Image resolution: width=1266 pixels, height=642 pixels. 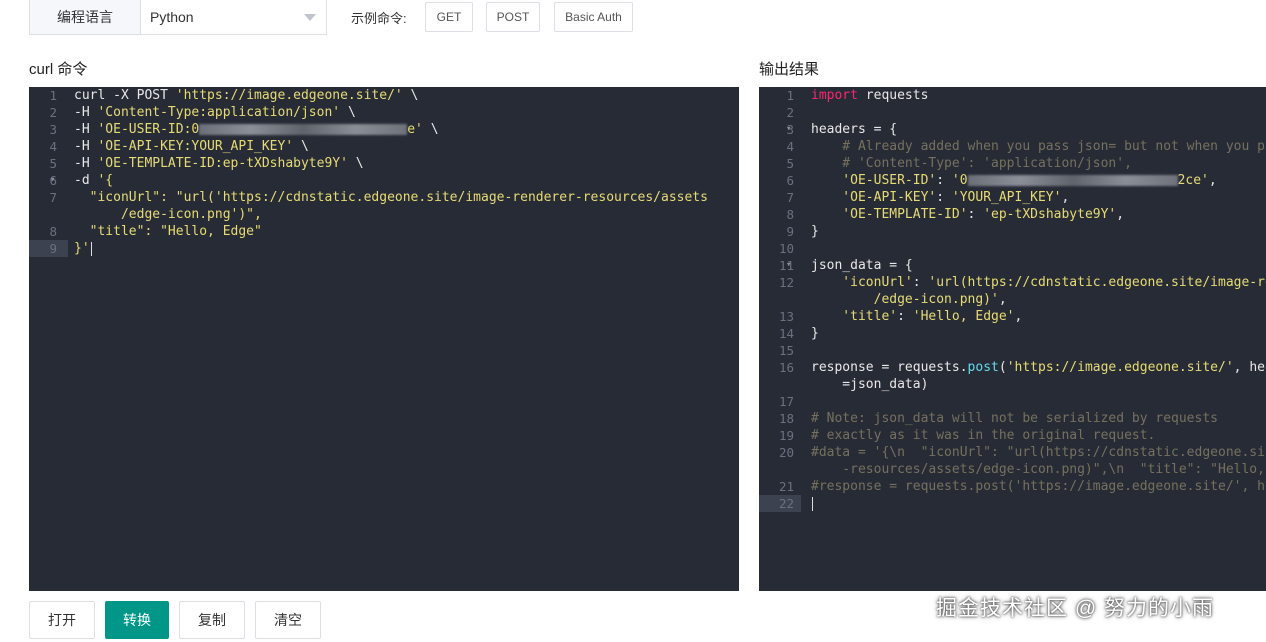 What do you see at coordinates (148, 129) in the screenshot?
I see `code-token: 'OE-USER-ID:0` at bounding box center [148, 129].